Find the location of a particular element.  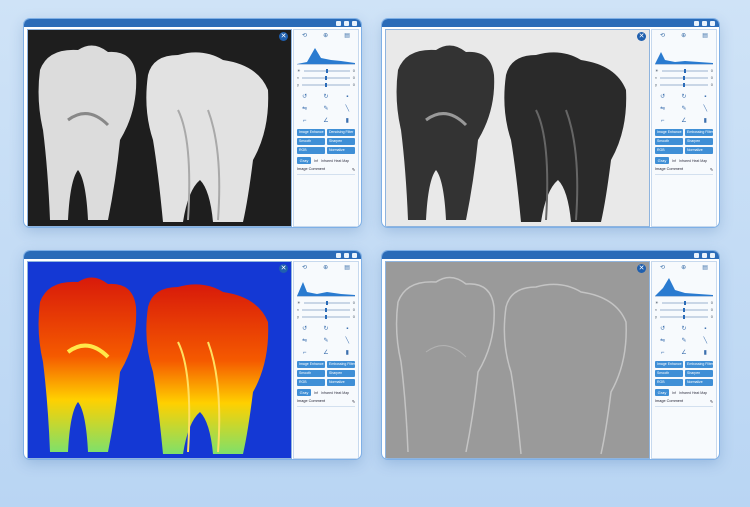

filter-button: Denoising Filter is located at coordinates (341, 132).